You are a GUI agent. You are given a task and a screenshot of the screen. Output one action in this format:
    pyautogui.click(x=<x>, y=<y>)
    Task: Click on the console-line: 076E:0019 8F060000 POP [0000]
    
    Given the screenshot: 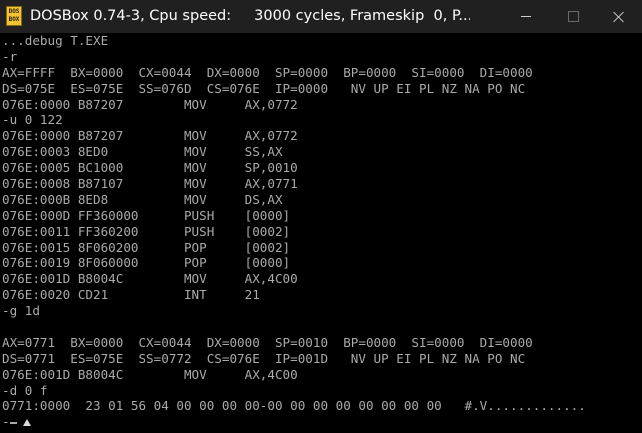 What is the action you would take?
    pyautogui.click(x=146, y=263)
    